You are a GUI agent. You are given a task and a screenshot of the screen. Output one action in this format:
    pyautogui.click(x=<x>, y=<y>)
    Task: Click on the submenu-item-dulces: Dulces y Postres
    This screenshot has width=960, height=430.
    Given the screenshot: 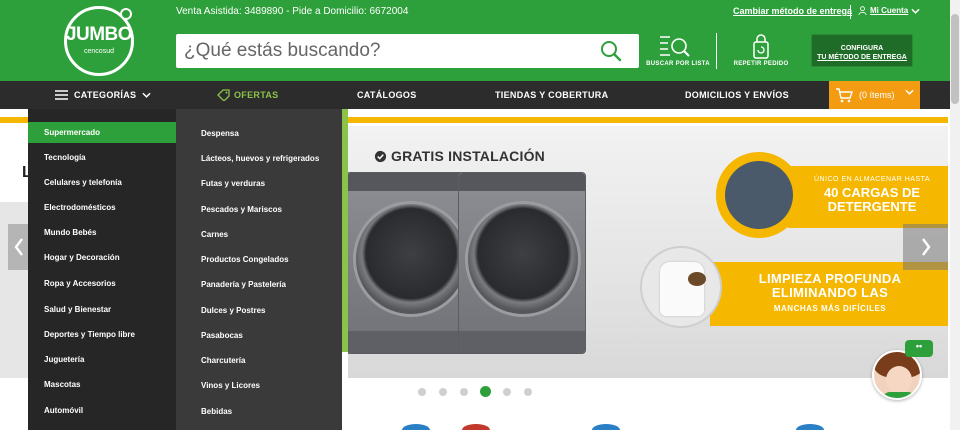 What is the action you would take?
    pyautogui.click(x=259, y=310)
    